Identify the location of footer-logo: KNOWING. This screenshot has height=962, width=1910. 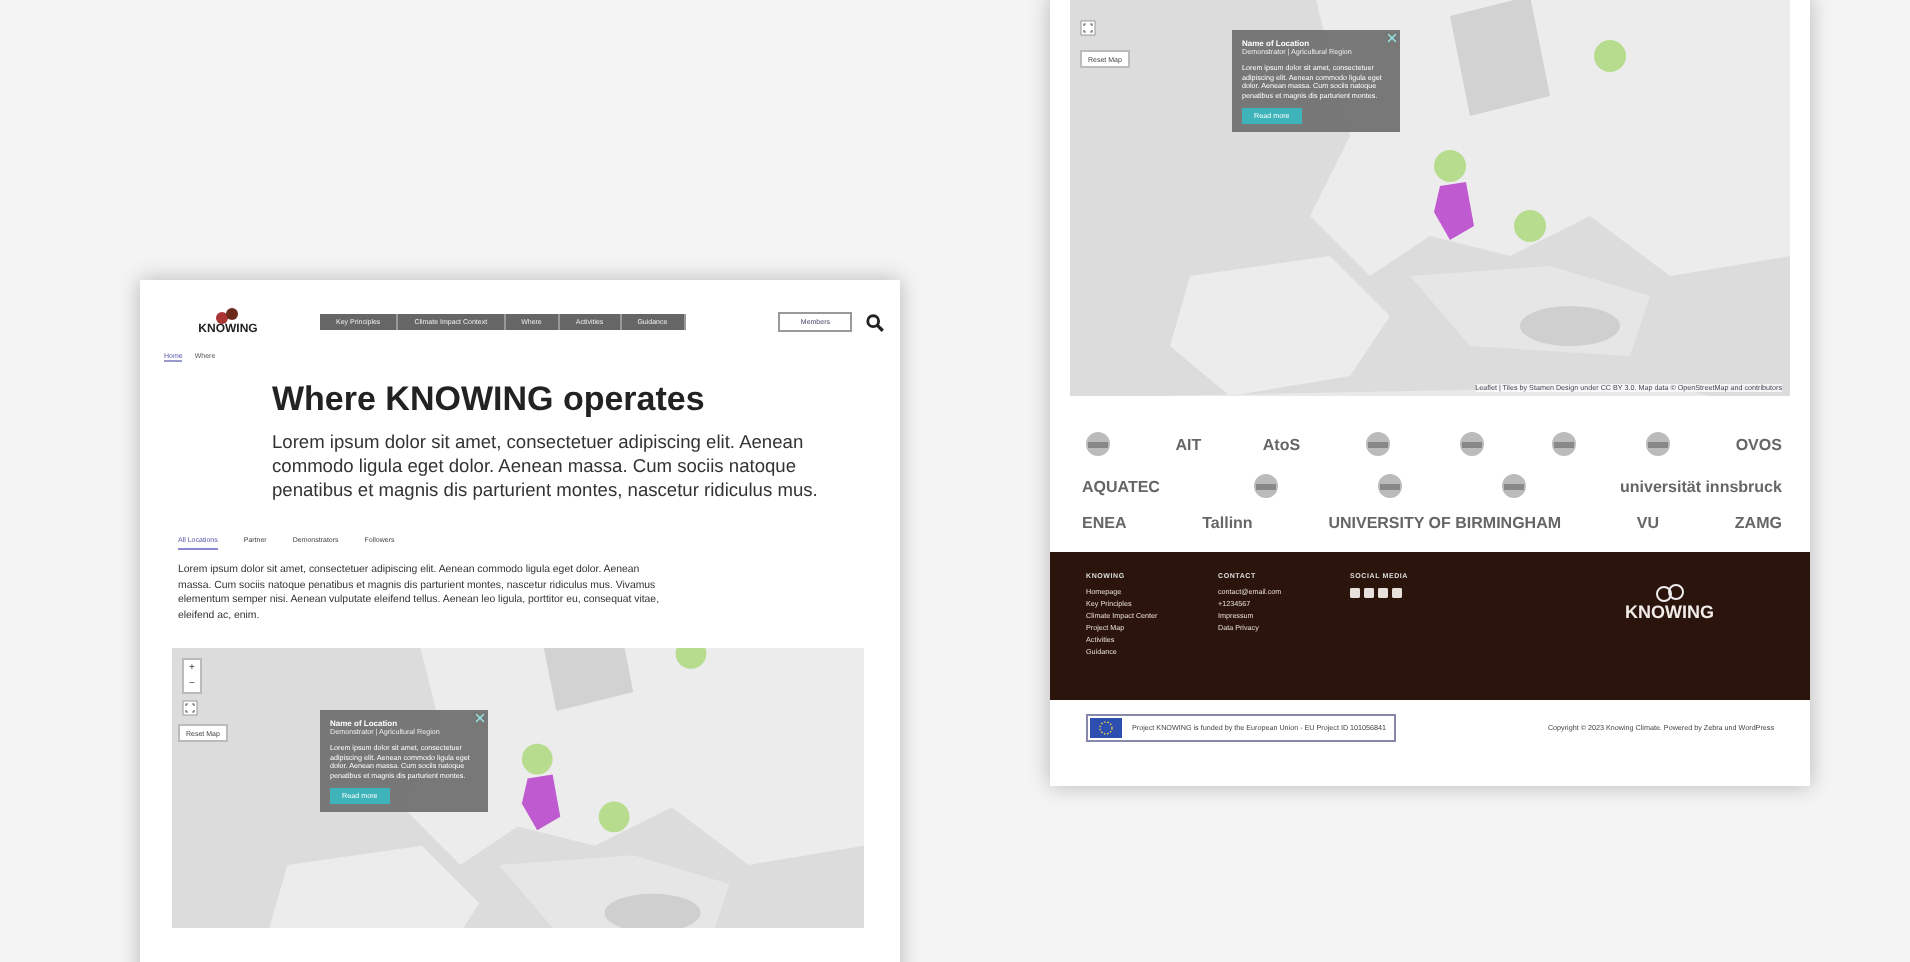
(1669, 612).